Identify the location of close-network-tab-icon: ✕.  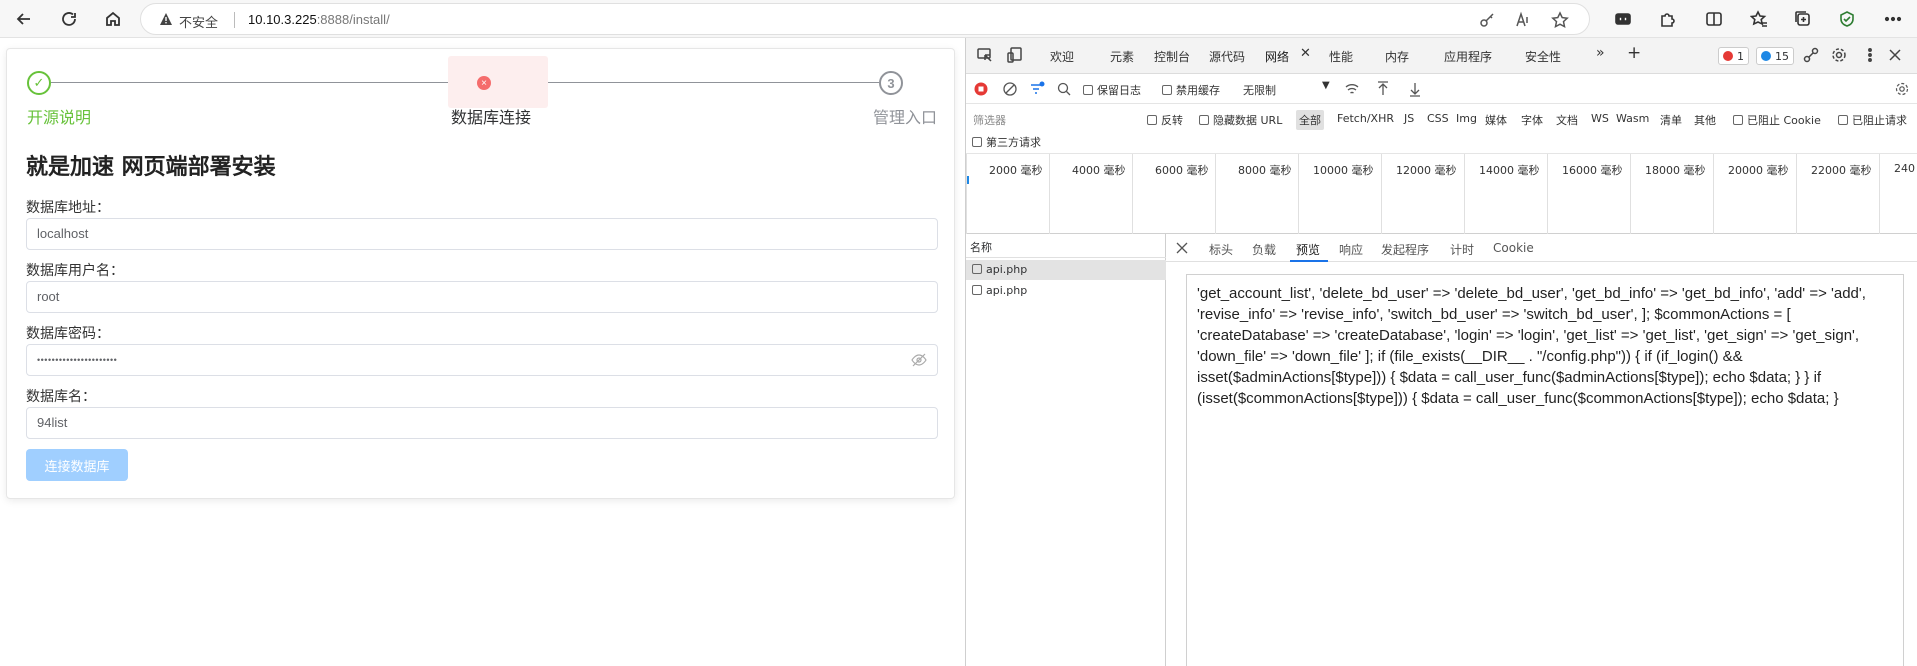
(1305, 53).